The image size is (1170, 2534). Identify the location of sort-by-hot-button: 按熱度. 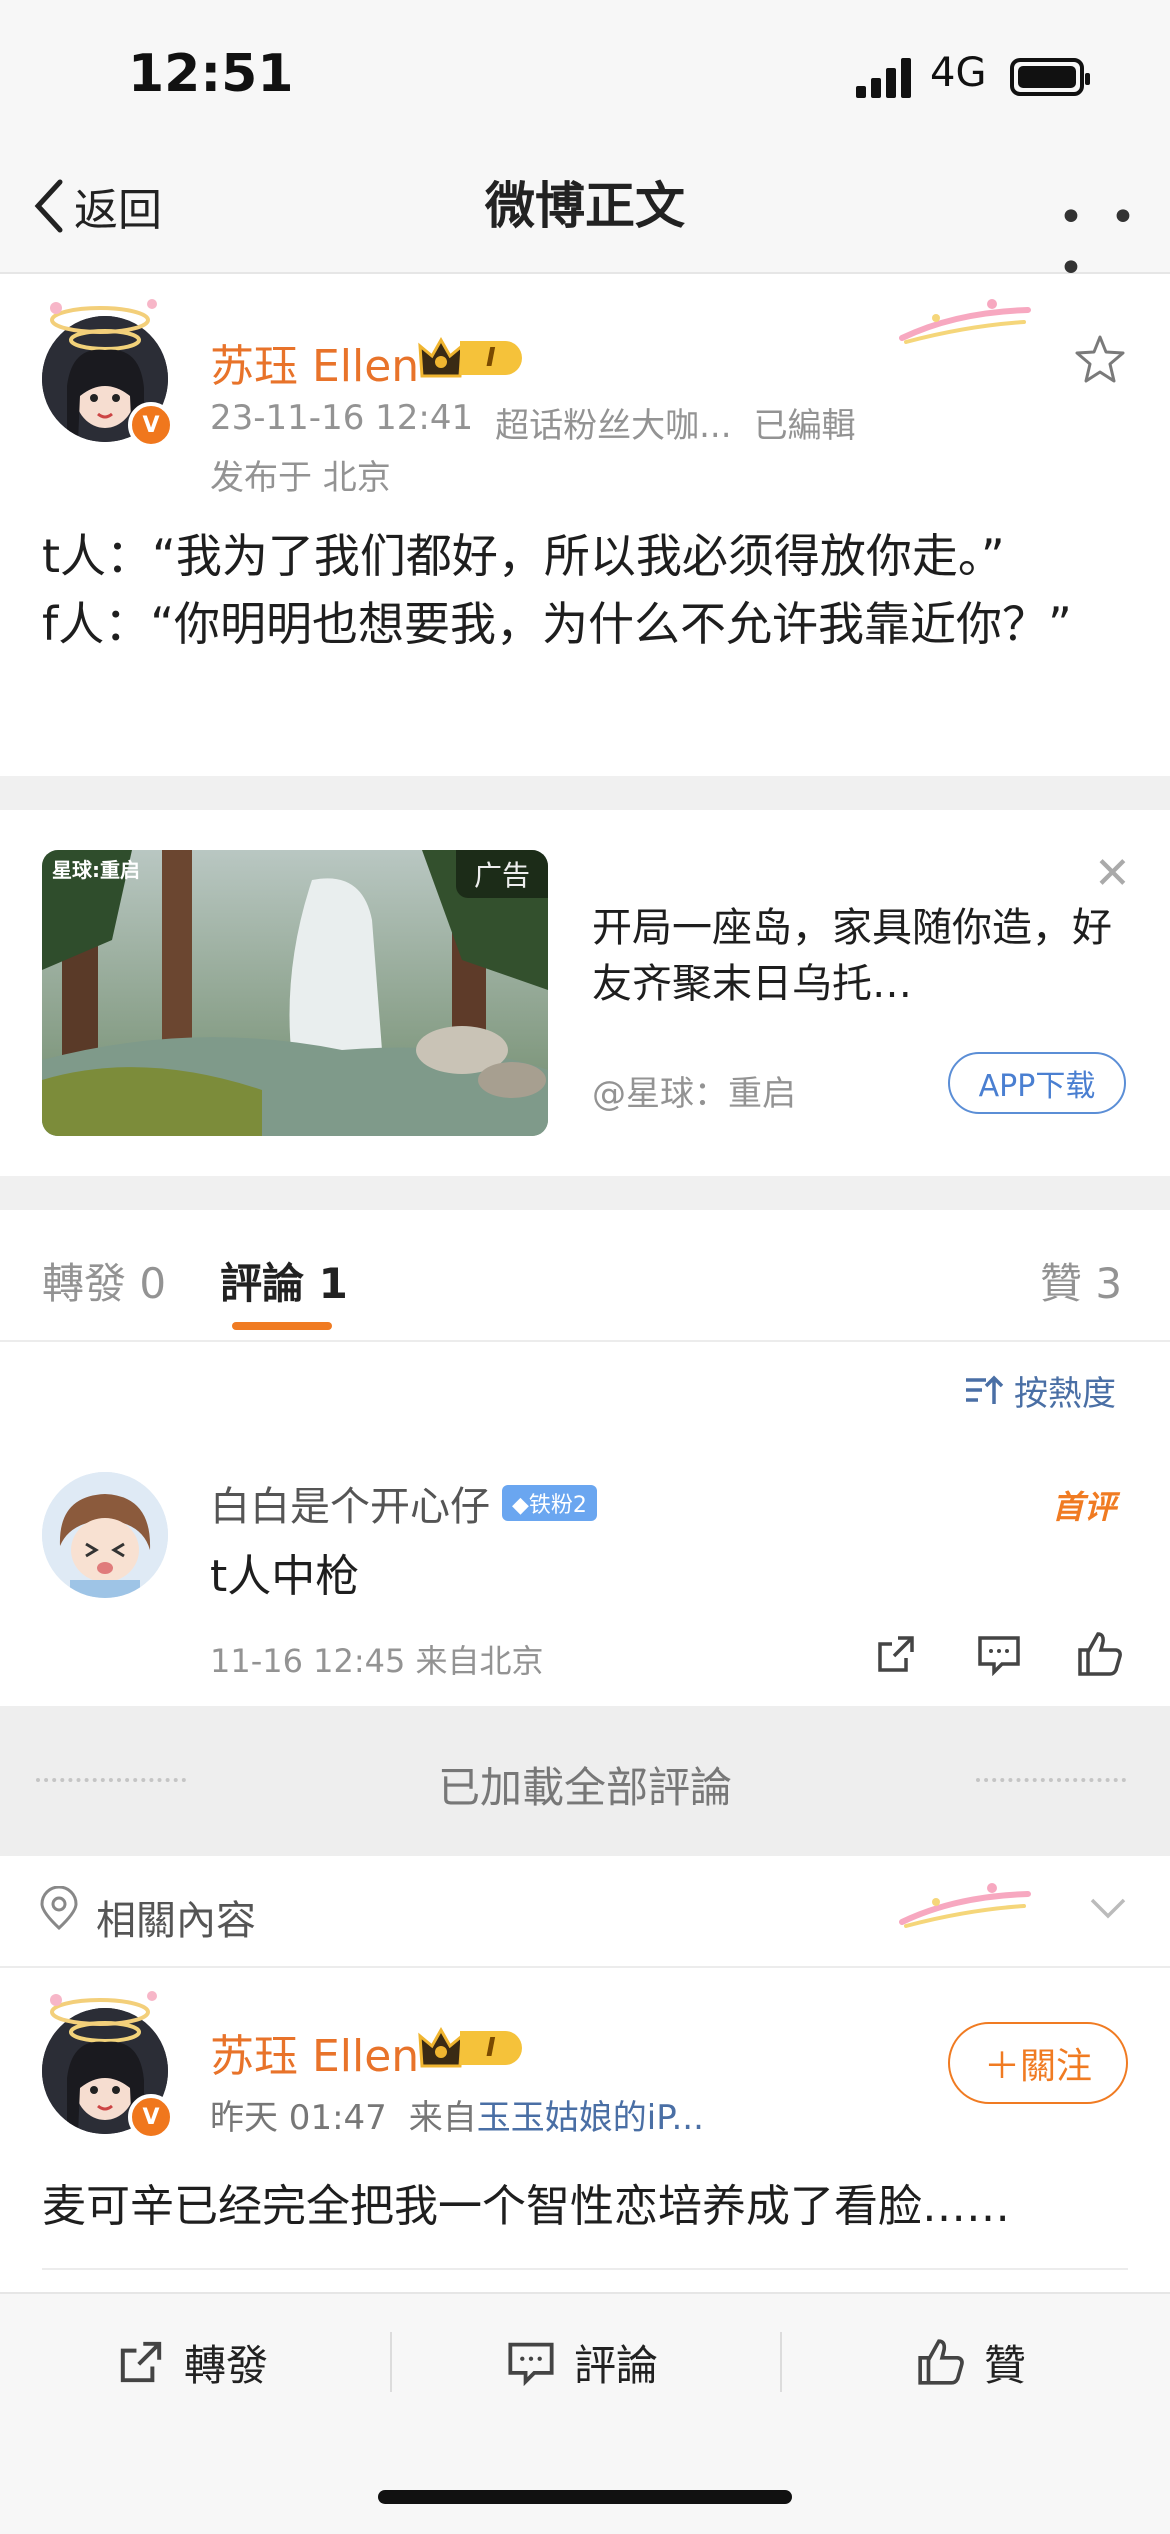
(1040, 1390).